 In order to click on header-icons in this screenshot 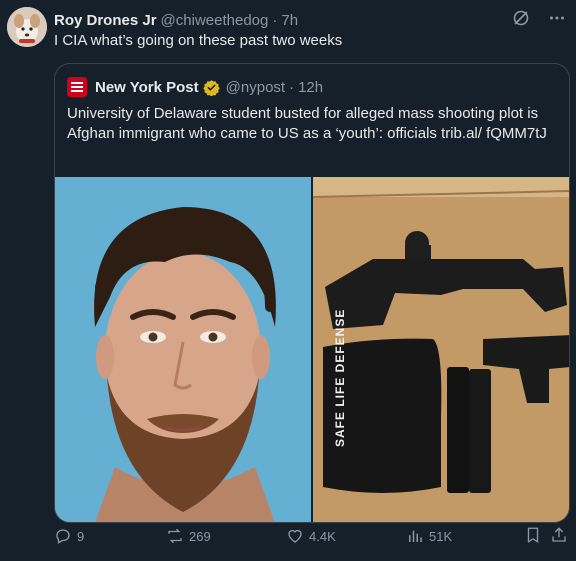, I will do `click(539, 20)`.